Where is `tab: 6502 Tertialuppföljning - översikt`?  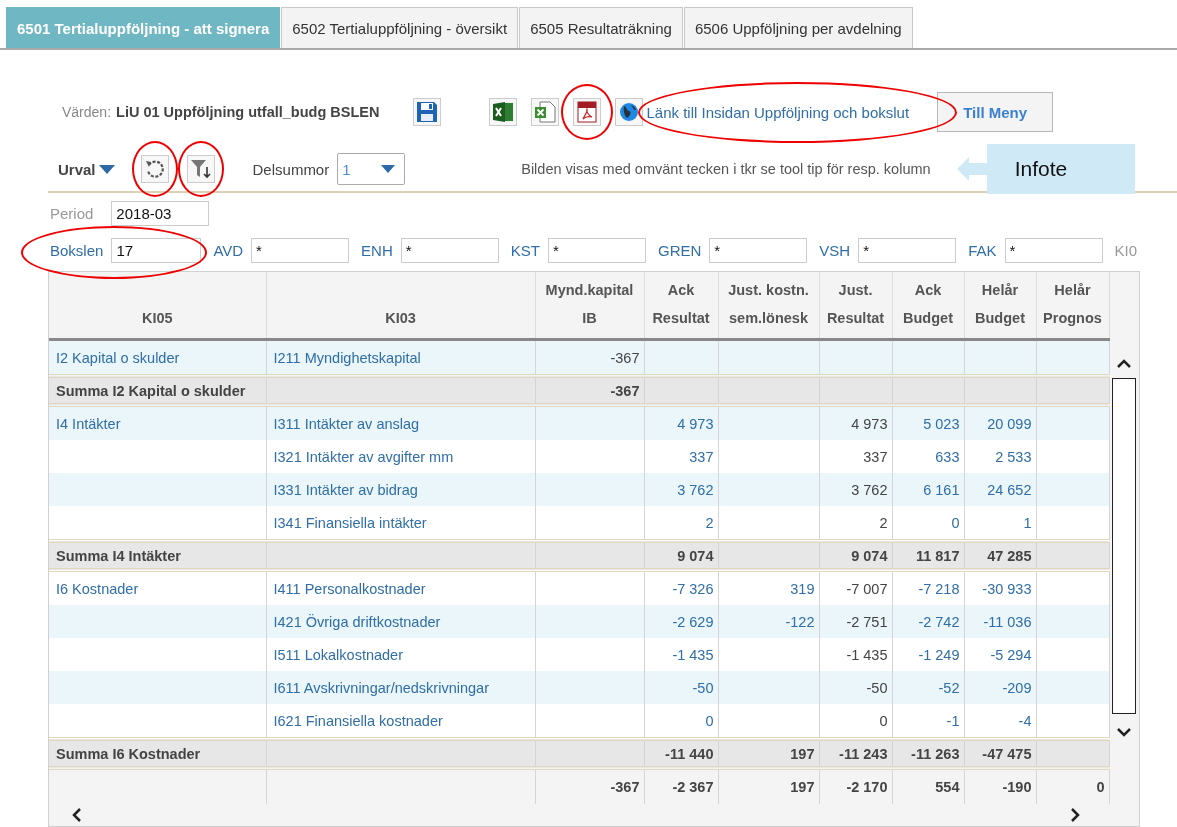
tab: 6502 Tertialuppföljning - översikt is located at coordinates (400, 27).